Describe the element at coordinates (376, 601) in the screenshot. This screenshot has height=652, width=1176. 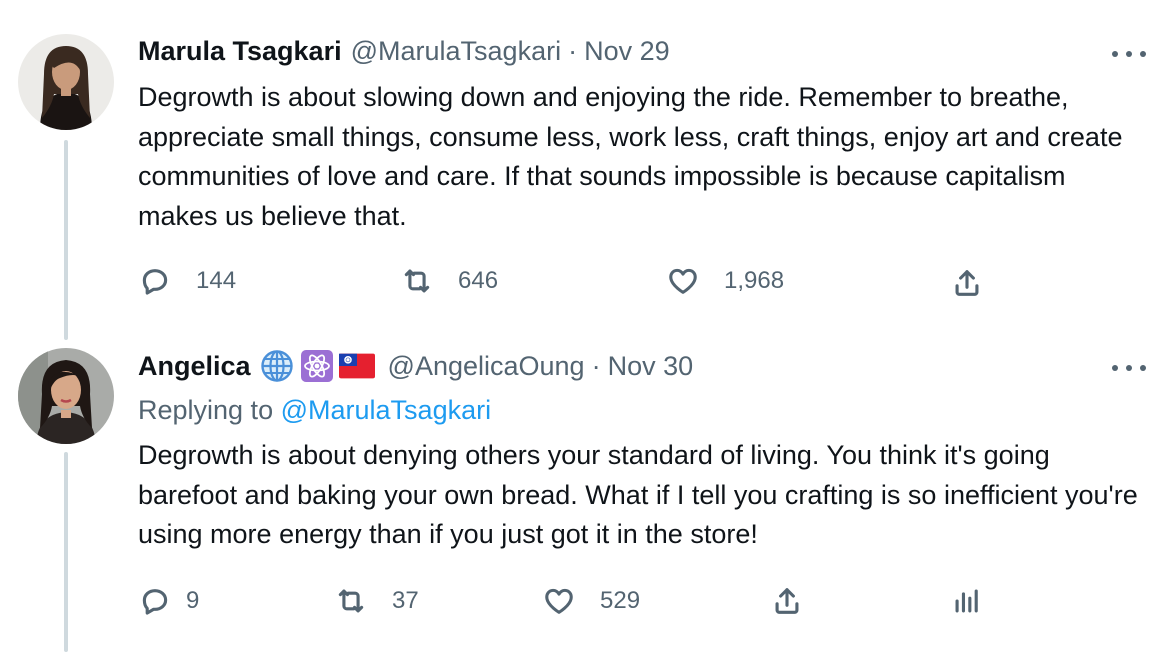
I see `retweet-button: 37` at that location.